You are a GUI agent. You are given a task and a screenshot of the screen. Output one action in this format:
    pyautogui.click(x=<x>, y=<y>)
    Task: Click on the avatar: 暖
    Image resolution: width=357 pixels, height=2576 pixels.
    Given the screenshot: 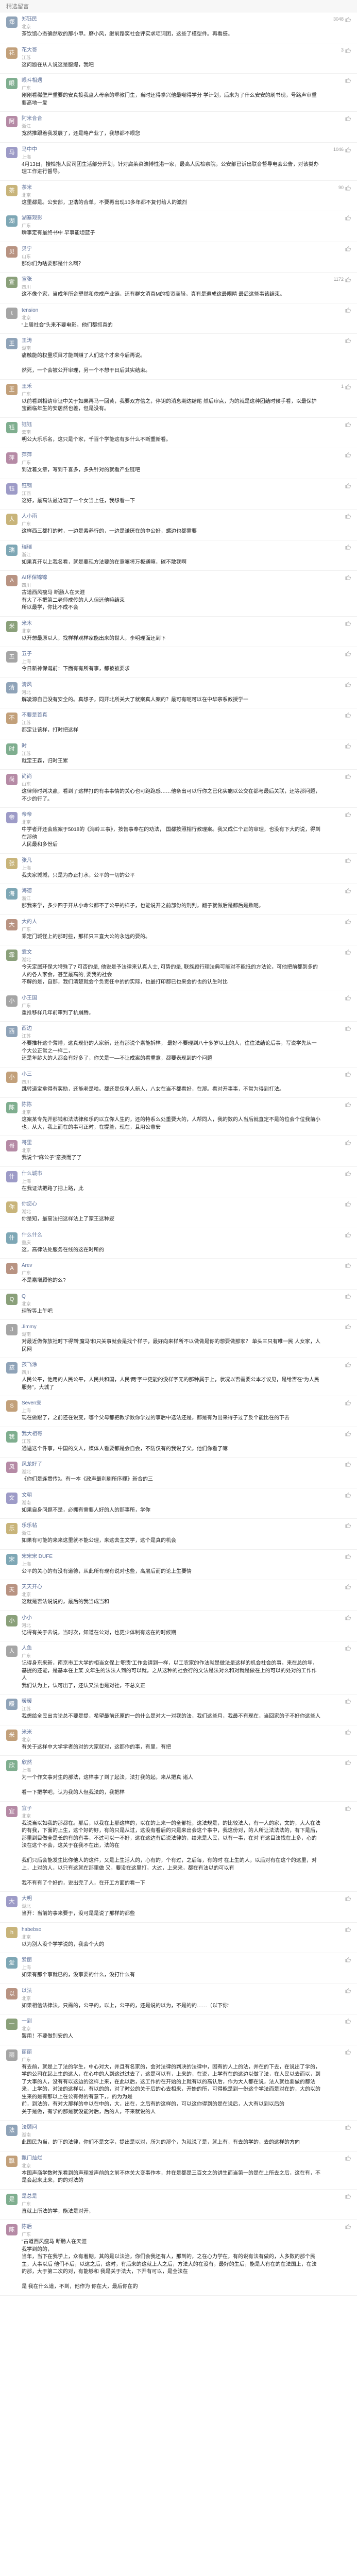 What is the action you would take?
    pyautogui.click(x=12, y=1704)
    